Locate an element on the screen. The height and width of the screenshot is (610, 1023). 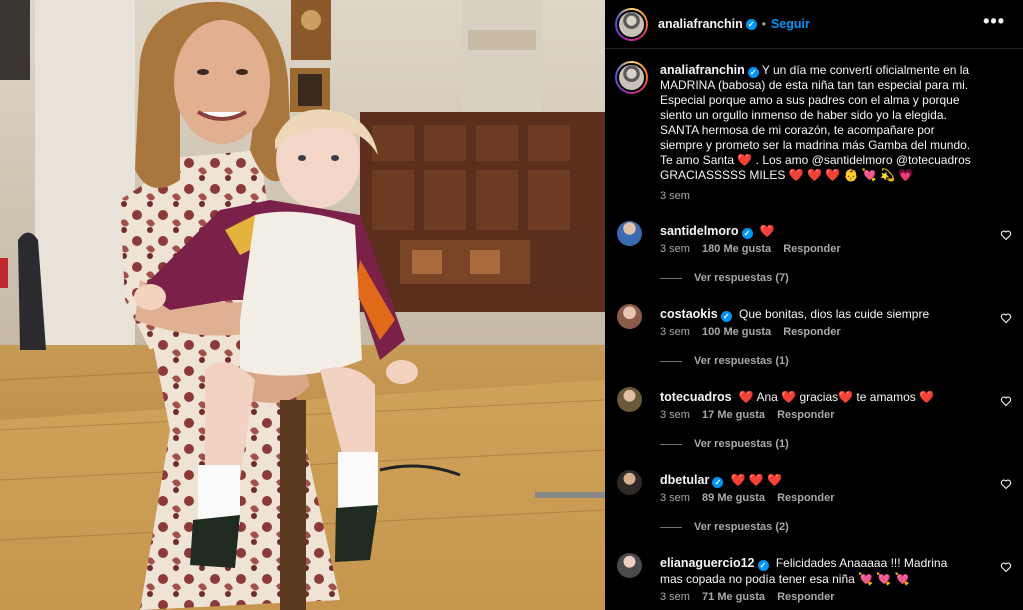
caption-username: analiafranchin is located at coordinates (702, 70).